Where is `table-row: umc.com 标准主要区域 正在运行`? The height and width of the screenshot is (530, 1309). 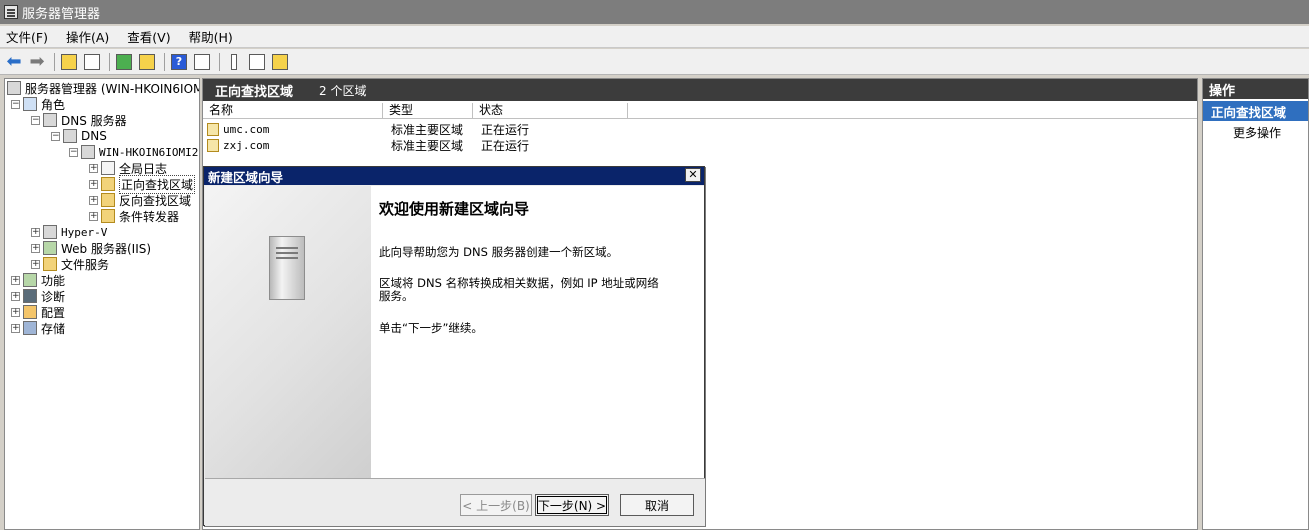
table-row: umc.com 标准主要区域 正在运行 is located at coordinates (700, 129).